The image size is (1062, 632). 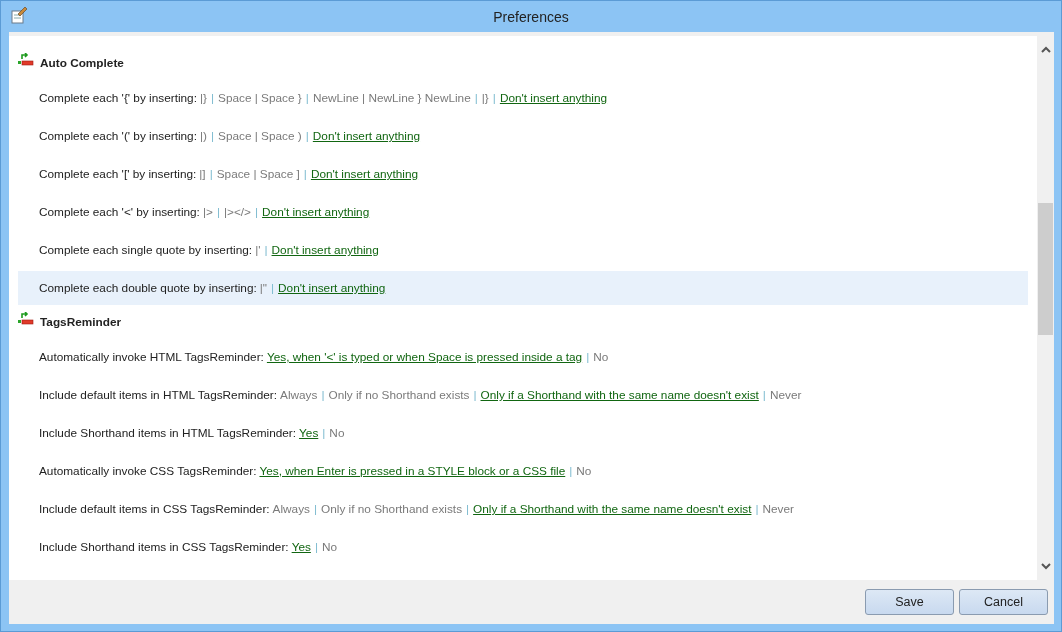 I want to click on option-link: |', so click(x=258, y=250).